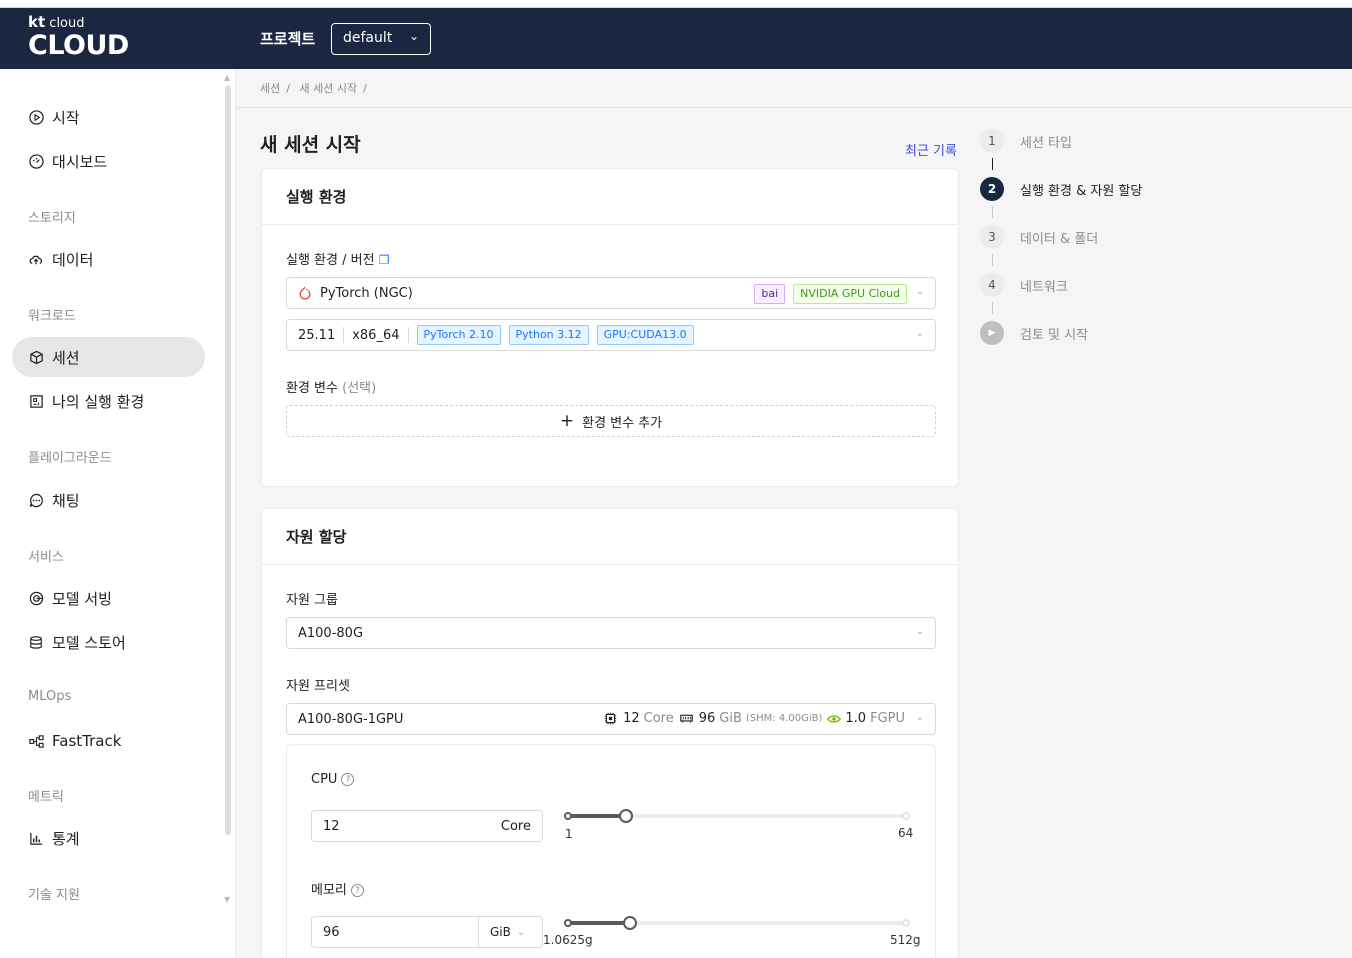  What do you see at coordinates (52, 316) in the screenshot?
I see `sidebar-group-workload: 워크로드` at bounding box center [52, 316].